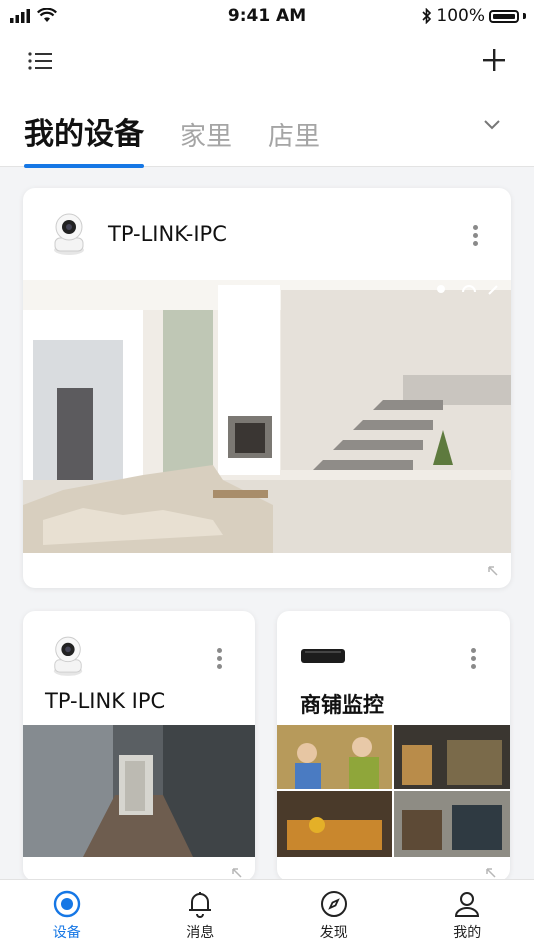 The image size is (534, 950). I want to click on bottom-tab-bar: 设备 消息 发现 我的, so click(267, 914).